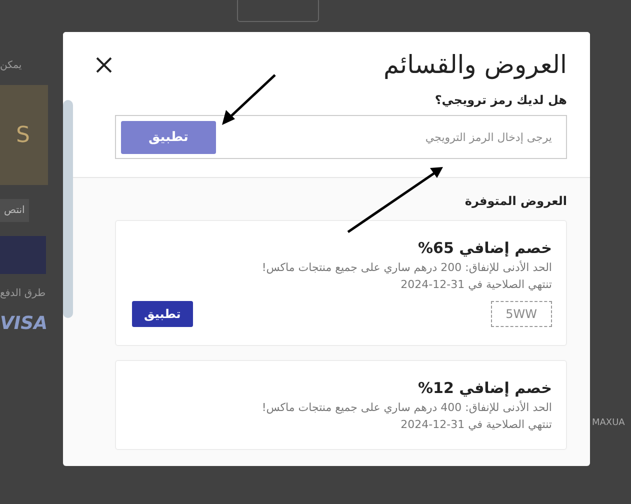 Image resolution: width=631 pixels, height=504 pixels. I want to click on offer-title: خصم إضافي 65%, so click(484, 248).